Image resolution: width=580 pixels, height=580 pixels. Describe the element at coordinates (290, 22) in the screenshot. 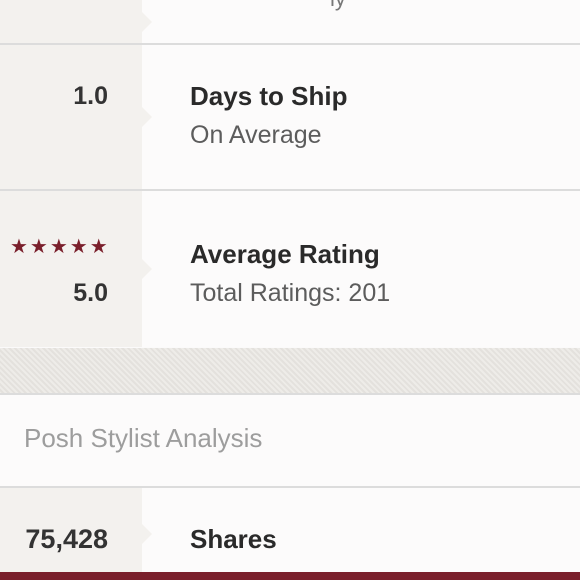

I see `stat-row-partial: ly` at that location.